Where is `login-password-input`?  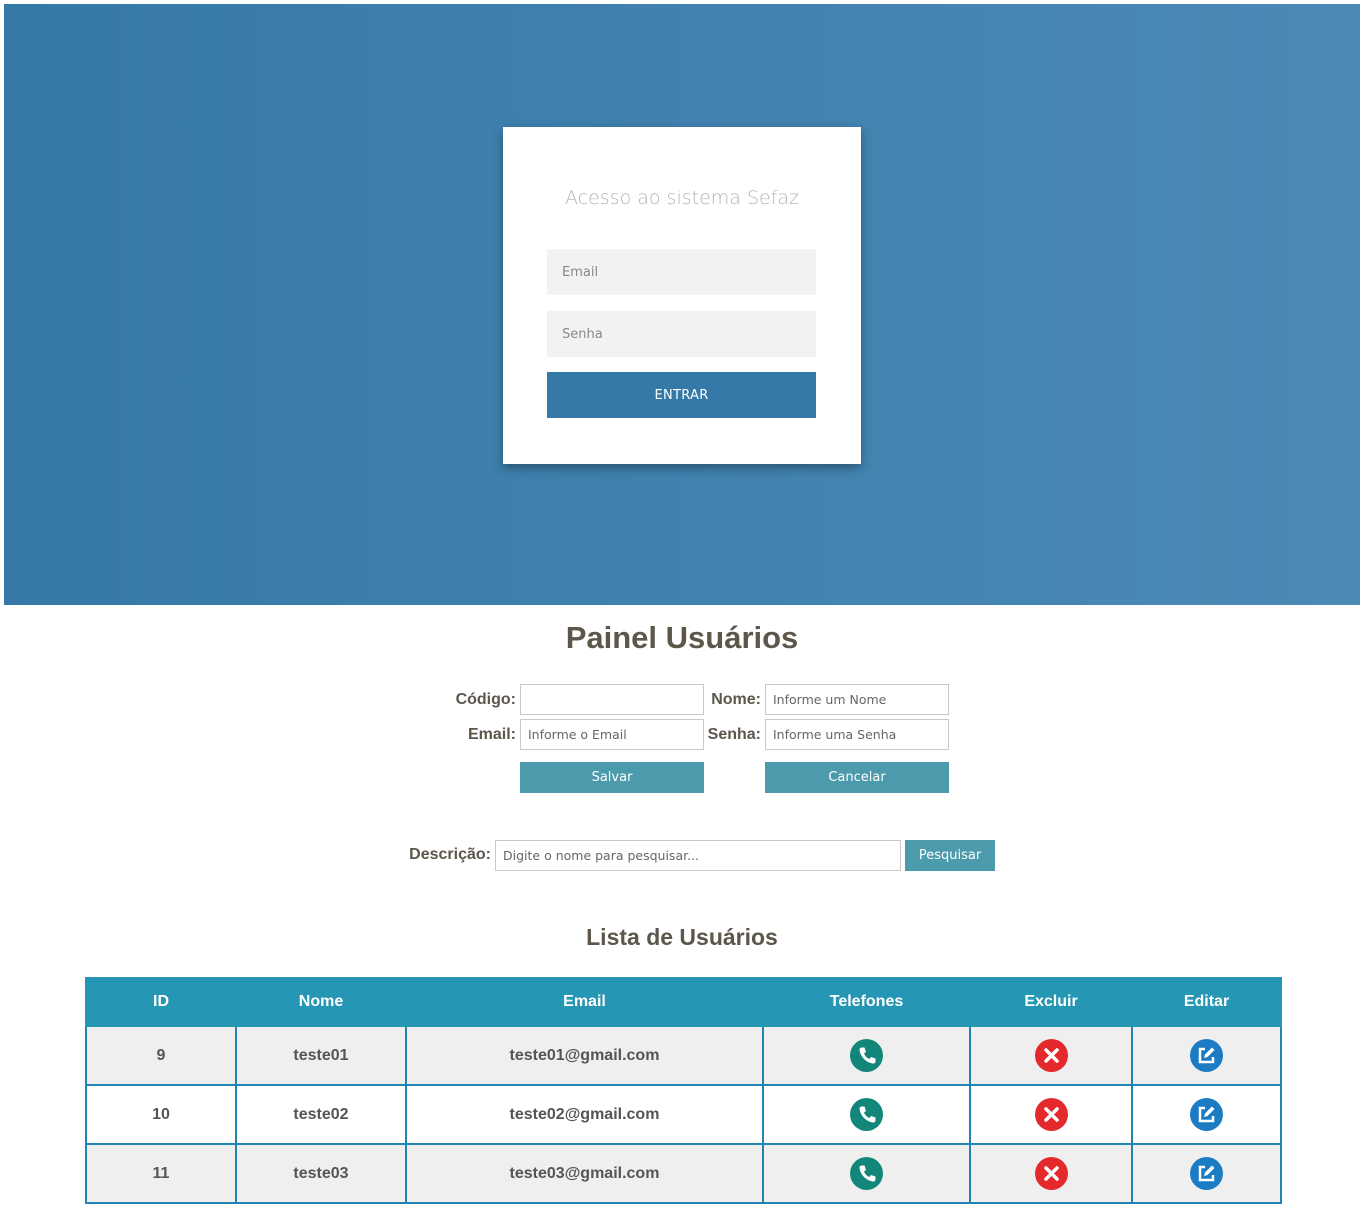
login-password-input is located at coordinates (681, 334).